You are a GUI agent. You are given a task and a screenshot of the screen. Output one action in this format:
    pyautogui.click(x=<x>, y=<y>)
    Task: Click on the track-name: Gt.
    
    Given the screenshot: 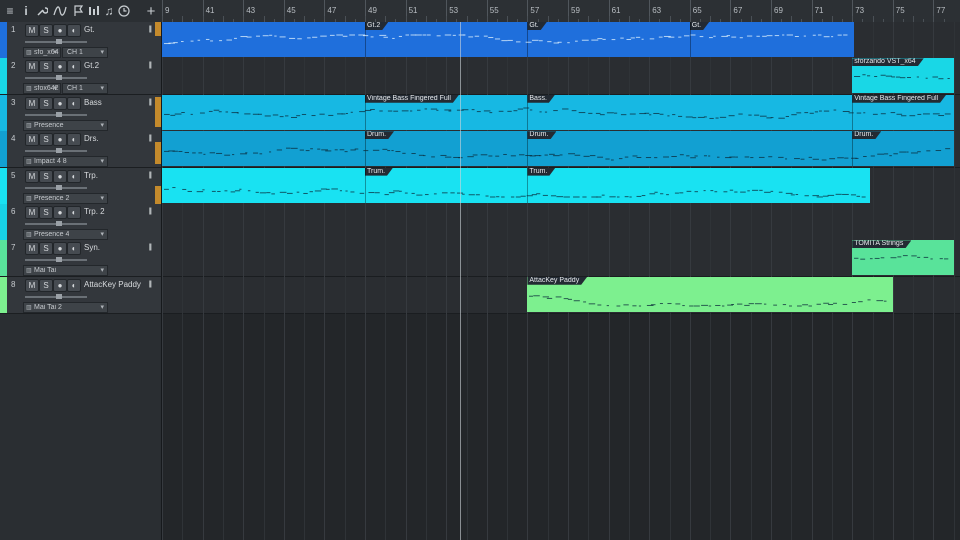 What is the action you would take?
    pyautogui.click(x=89, y=29)
    